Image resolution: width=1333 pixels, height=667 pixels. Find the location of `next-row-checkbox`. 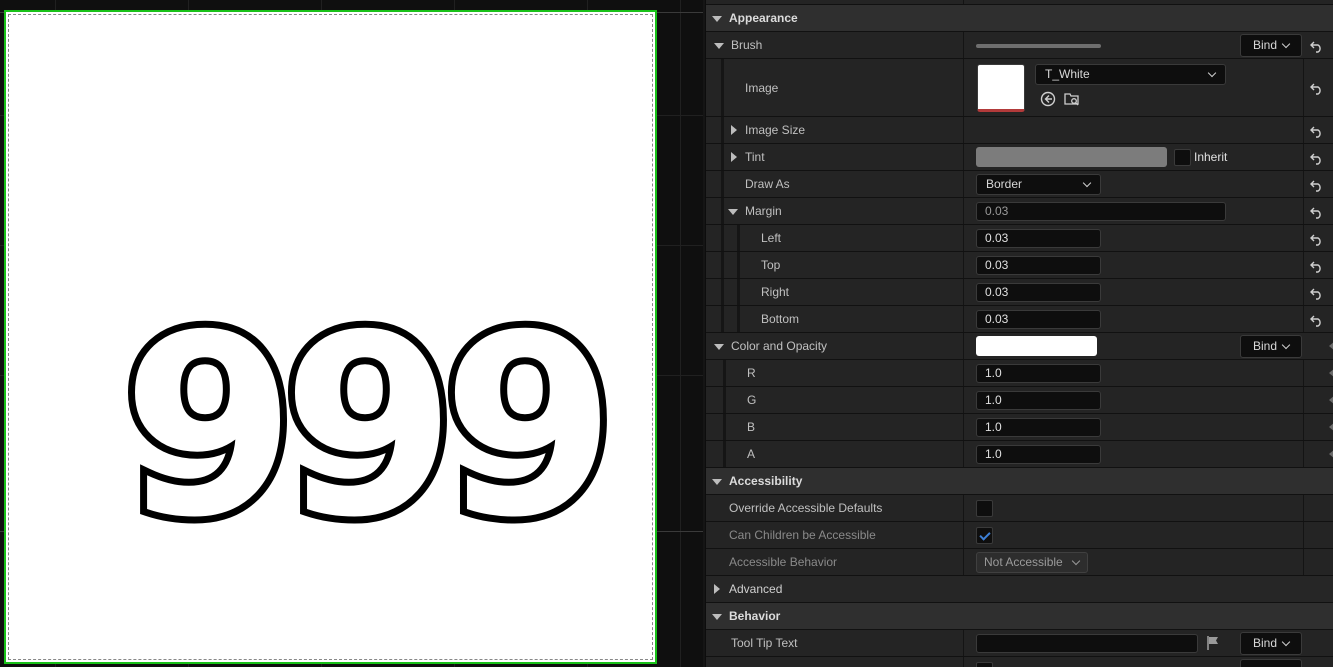

next-row-checkbox is located at coordinates (984, 664).